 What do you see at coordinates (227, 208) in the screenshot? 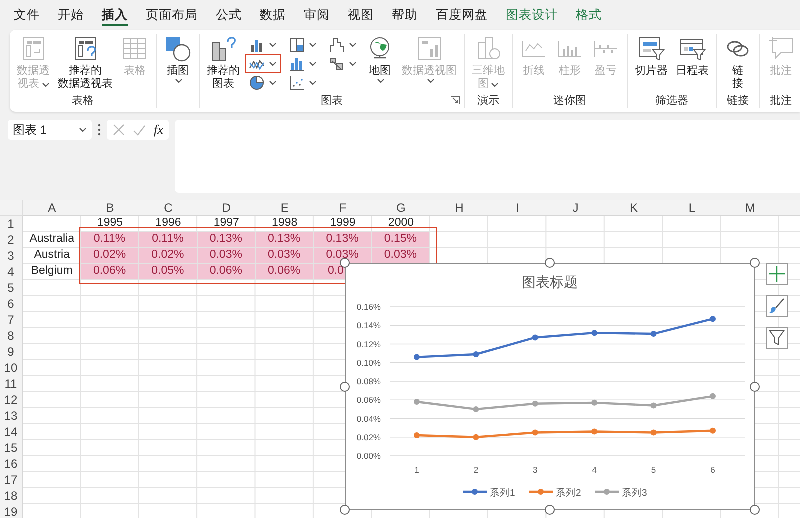
I see `column-header: D` at bounding box center [227, 208].